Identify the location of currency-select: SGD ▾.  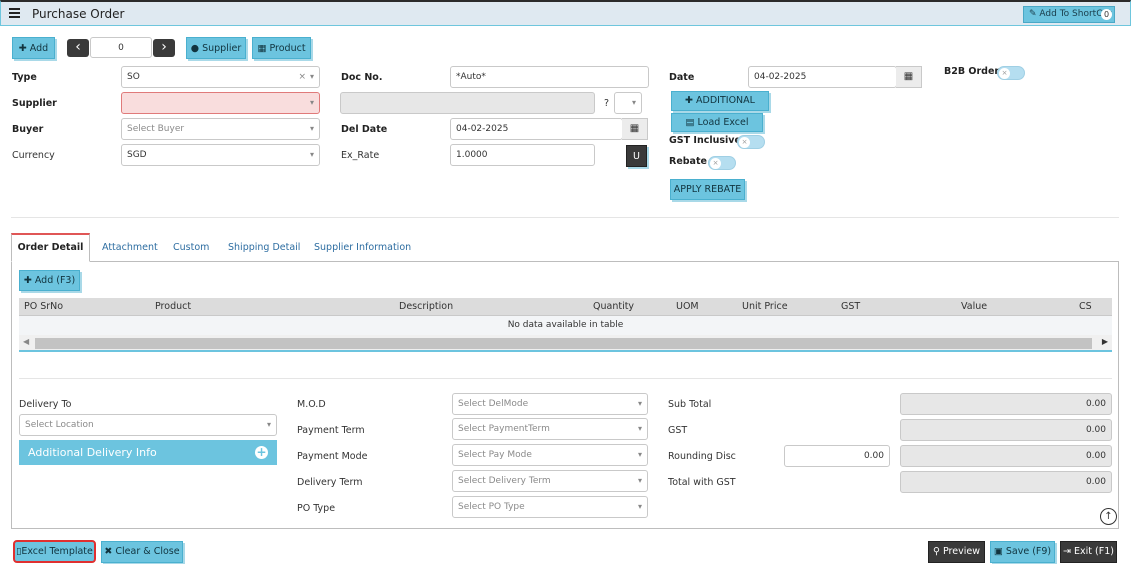
(220, 155).